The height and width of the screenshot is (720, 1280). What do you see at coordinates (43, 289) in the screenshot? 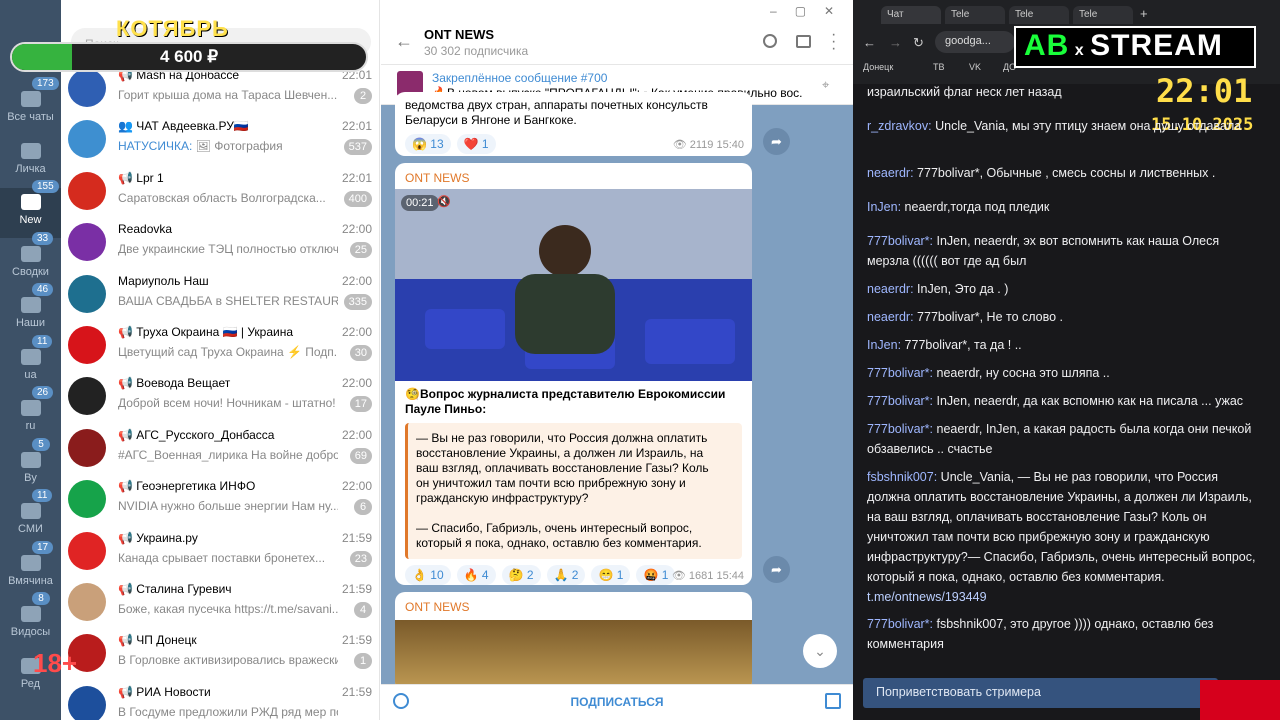
I see `folder-badge: 46` at bounding box center [43, 289].